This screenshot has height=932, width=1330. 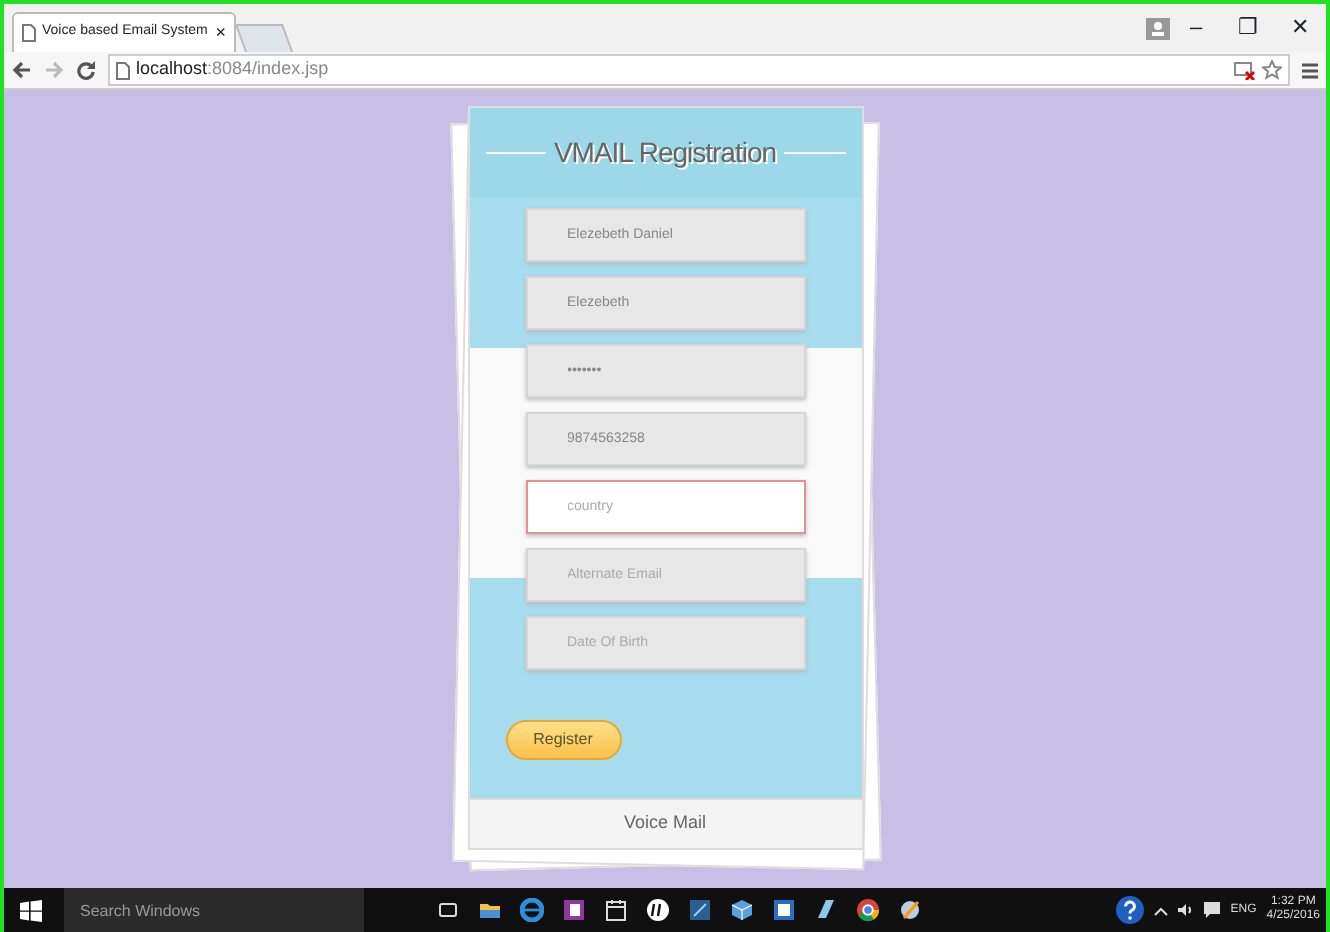 I want to click on register-button: Register, so click(x=563, y=740).